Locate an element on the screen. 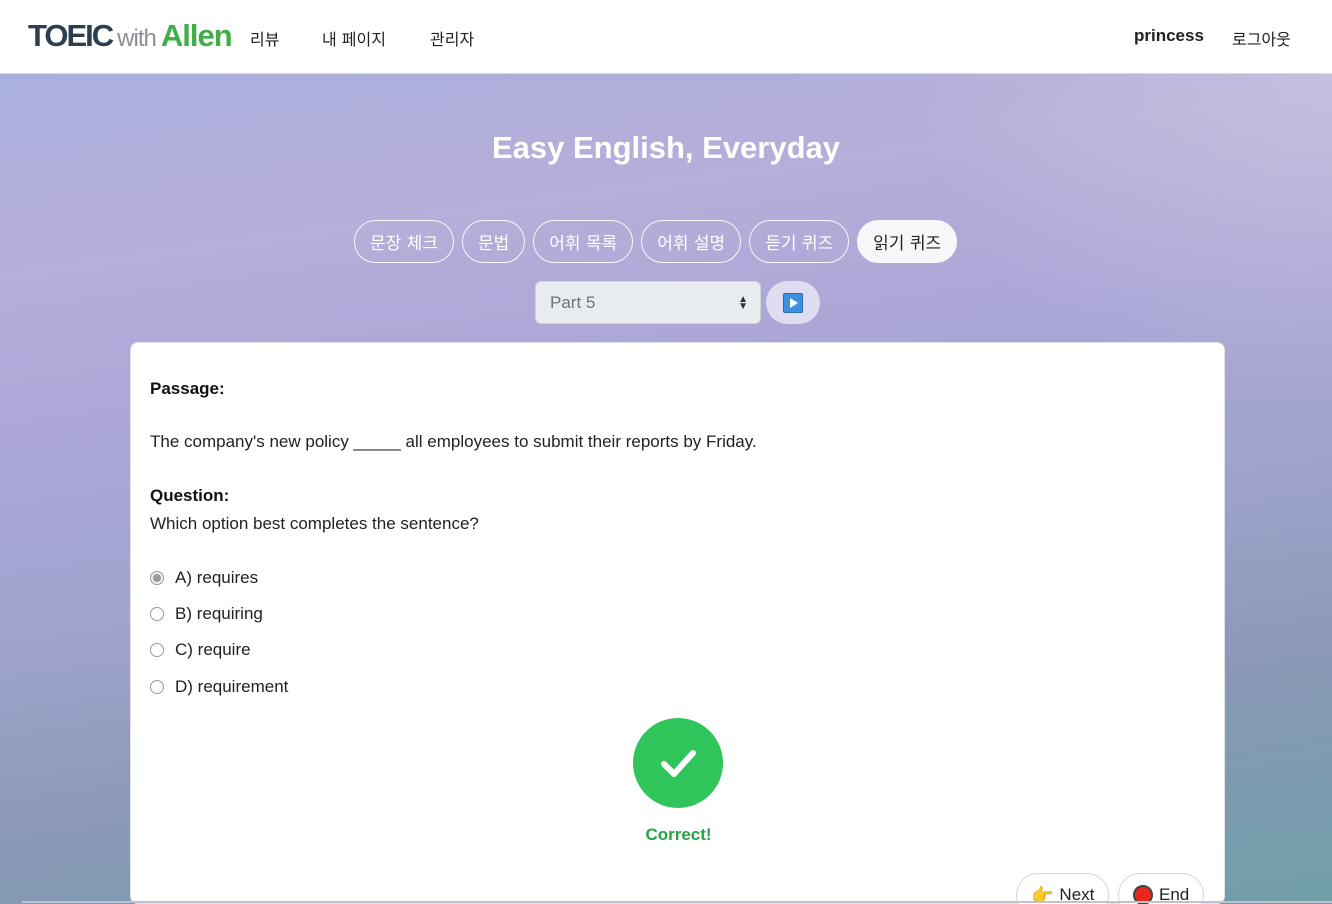  page-headline: Easy English, Everyday is located at coordinates (666, 147).